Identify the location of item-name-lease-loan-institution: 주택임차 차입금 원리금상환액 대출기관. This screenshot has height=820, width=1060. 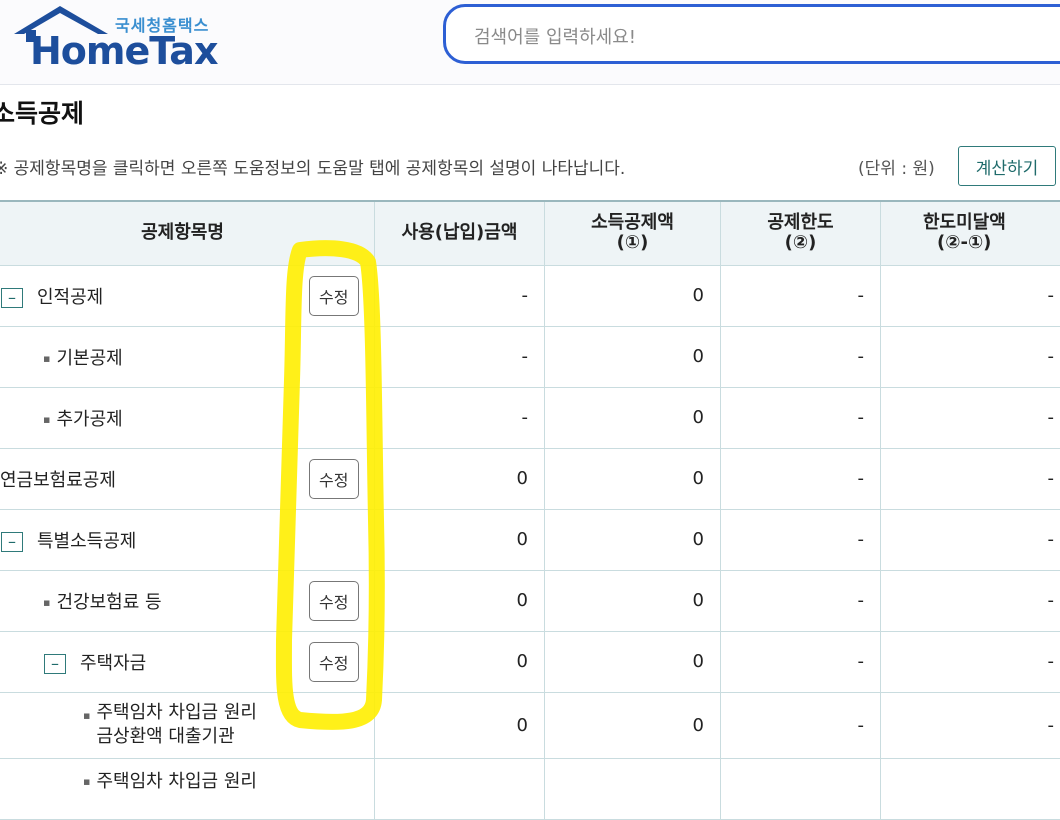
(176, 725).